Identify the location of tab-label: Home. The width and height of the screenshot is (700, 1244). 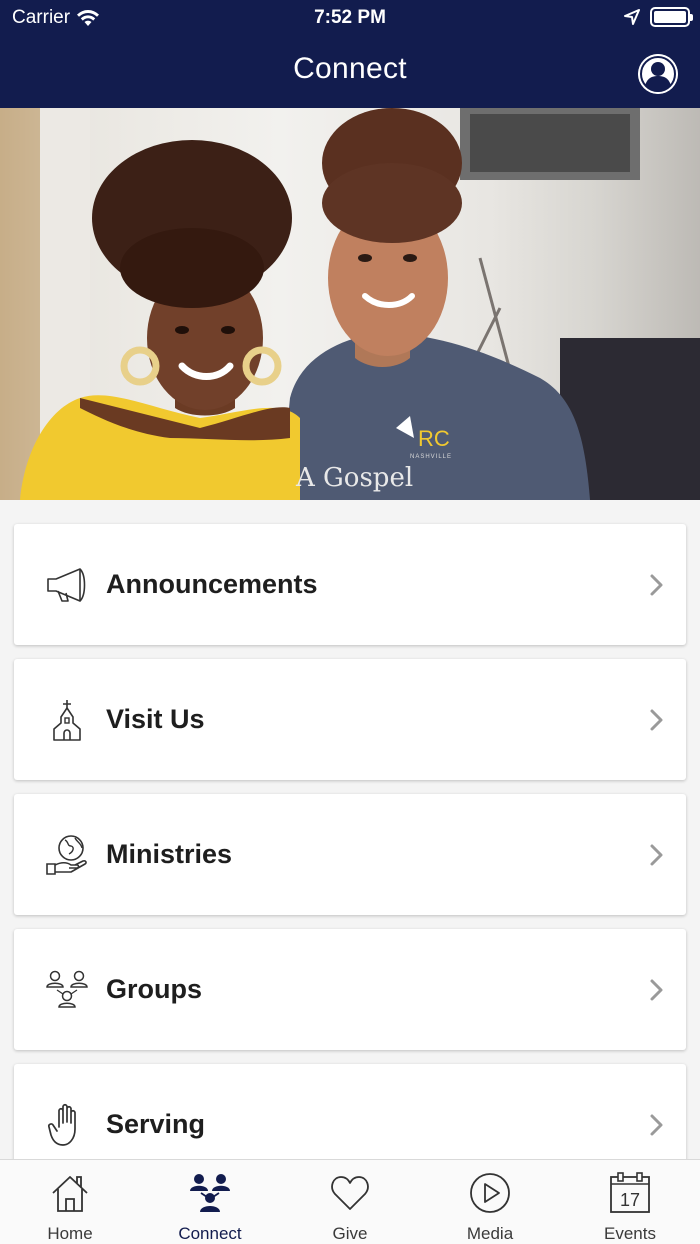
(70, 1233).